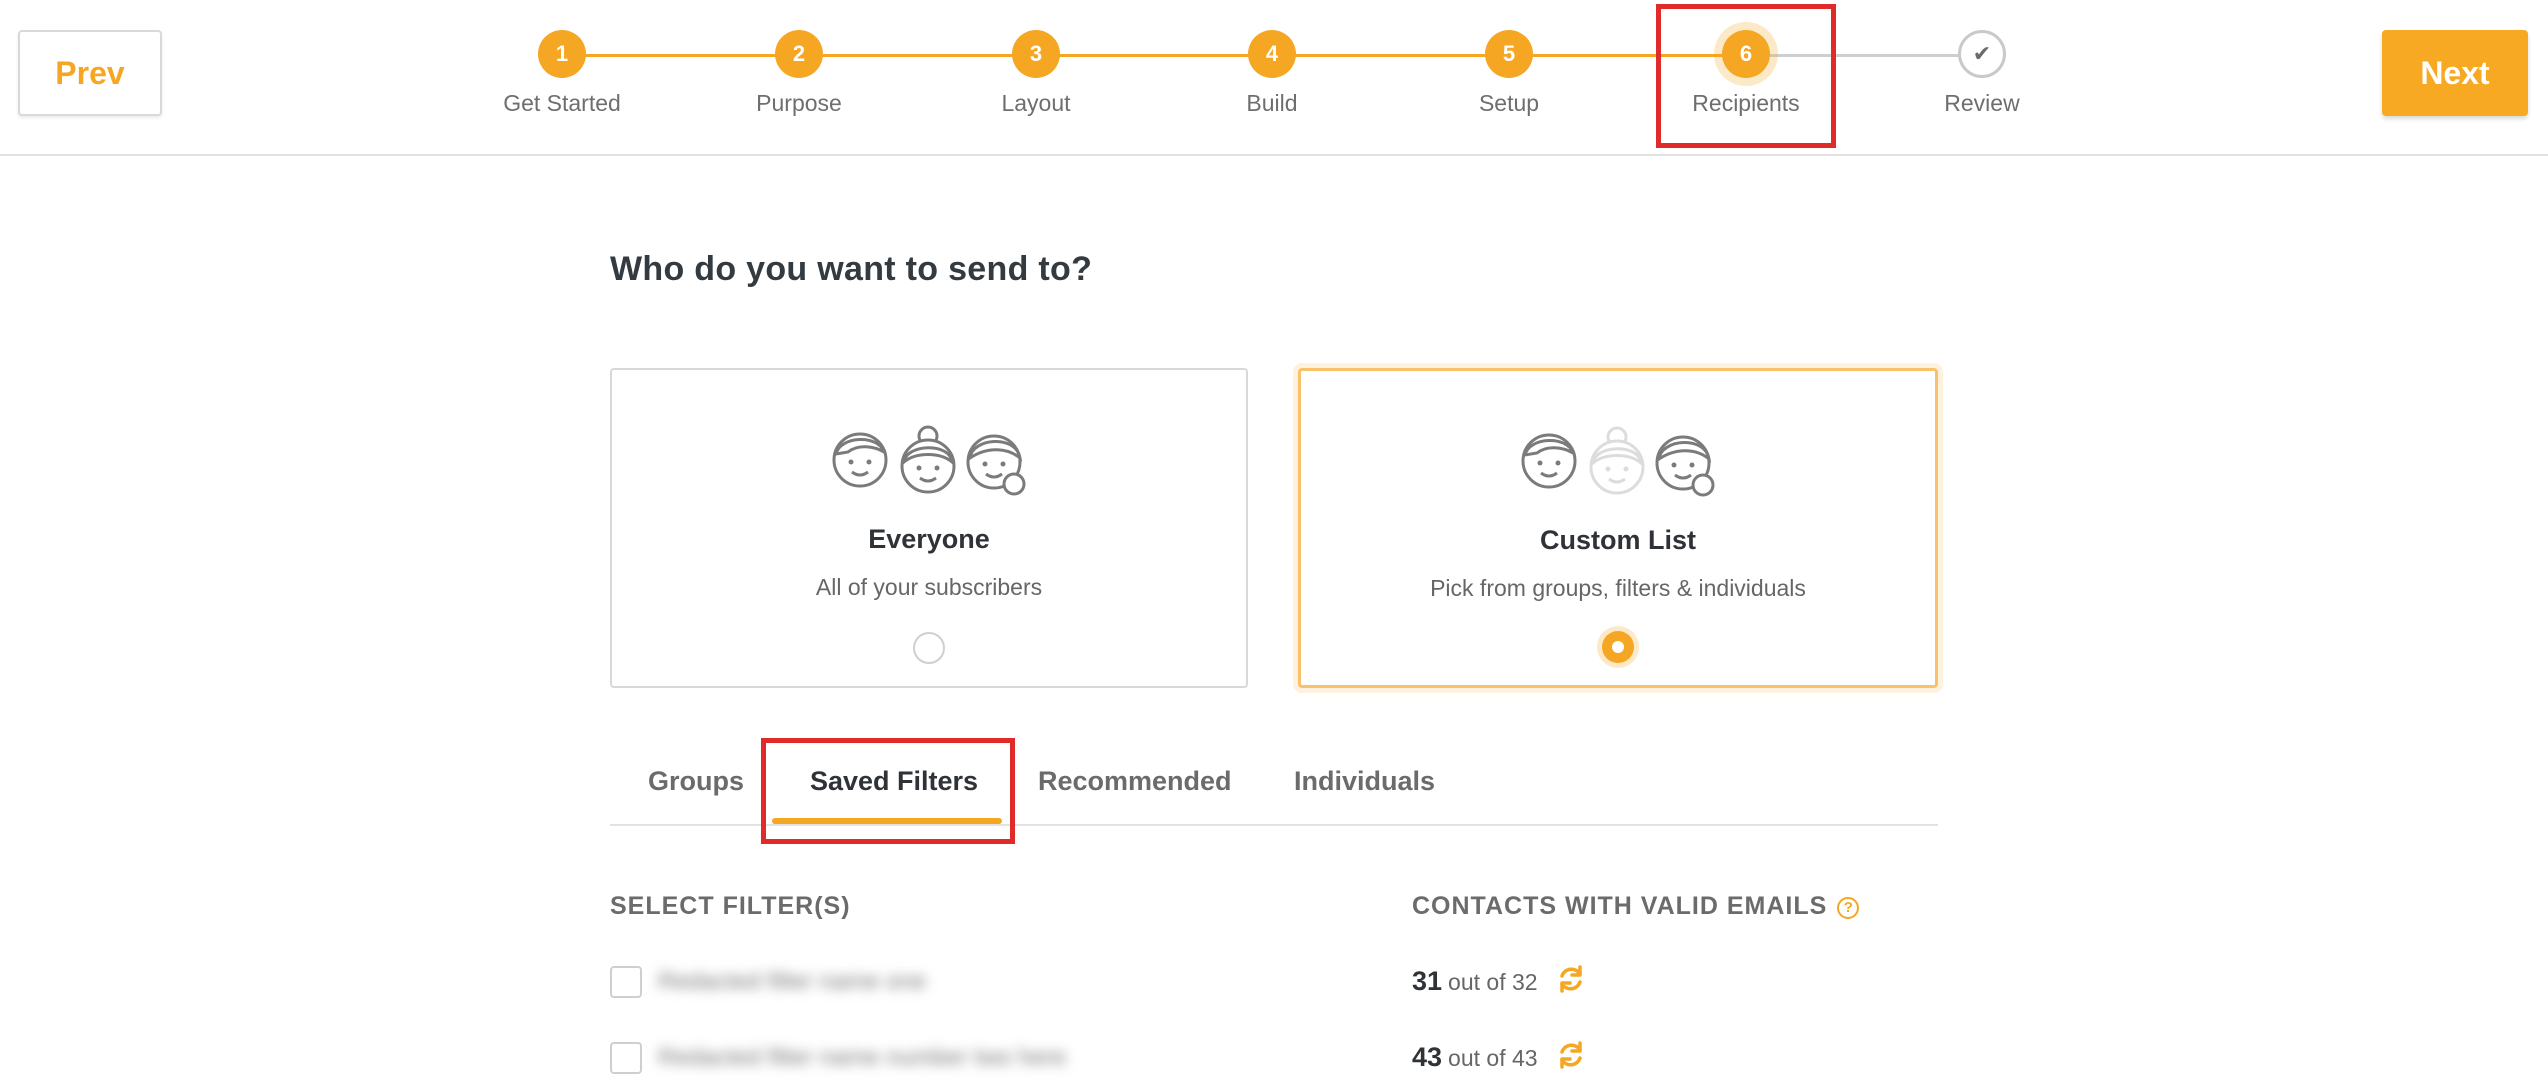 The width and height of the screenshot is (2548, 1092). What do you see at coordinates (1036, 103) in the screenshot?
I see `step-label: Layout` at bounding box center [1036, 103].